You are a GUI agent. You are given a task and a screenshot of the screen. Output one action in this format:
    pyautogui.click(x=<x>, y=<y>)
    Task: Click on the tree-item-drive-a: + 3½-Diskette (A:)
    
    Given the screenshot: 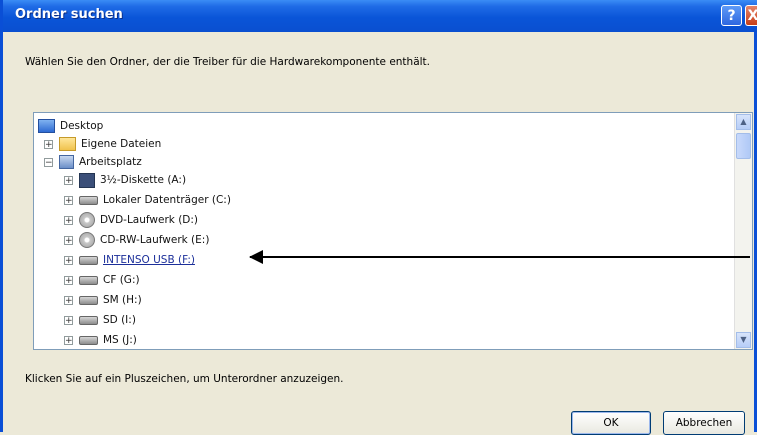 What is the action you would take?
    pyautogui.click(x=125, y=180)
    